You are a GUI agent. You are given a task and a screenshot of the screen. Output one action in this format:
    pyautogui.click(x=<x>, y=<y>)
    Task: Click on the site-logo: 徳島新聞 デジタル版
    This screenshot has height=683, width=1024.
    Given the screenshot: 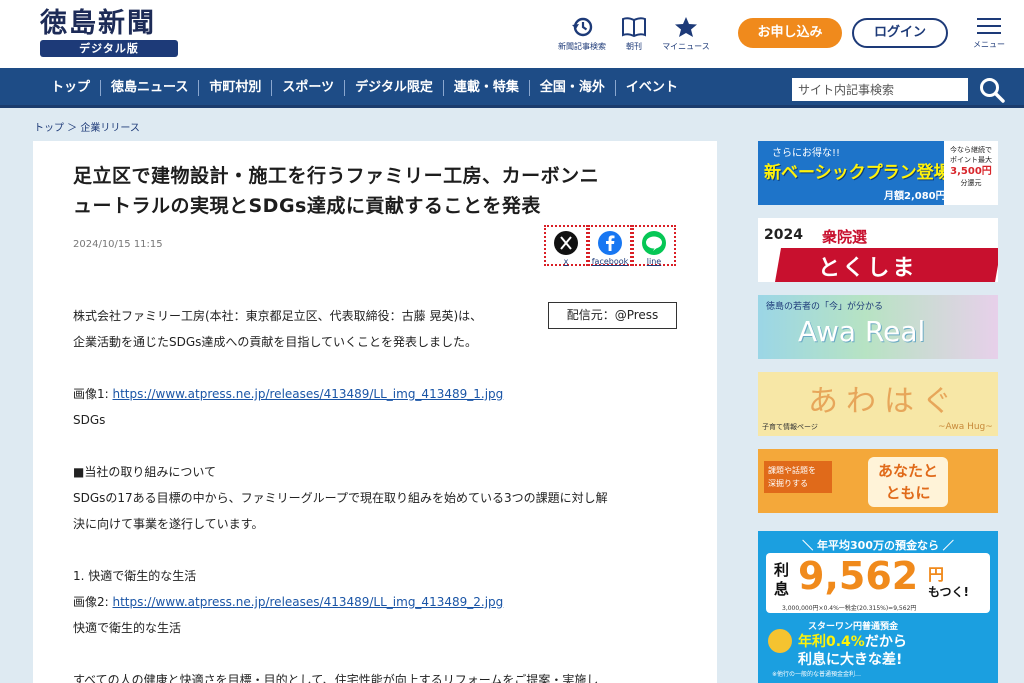 What is the action you would take?
    pyautogui.click(x=110, y=32)
    